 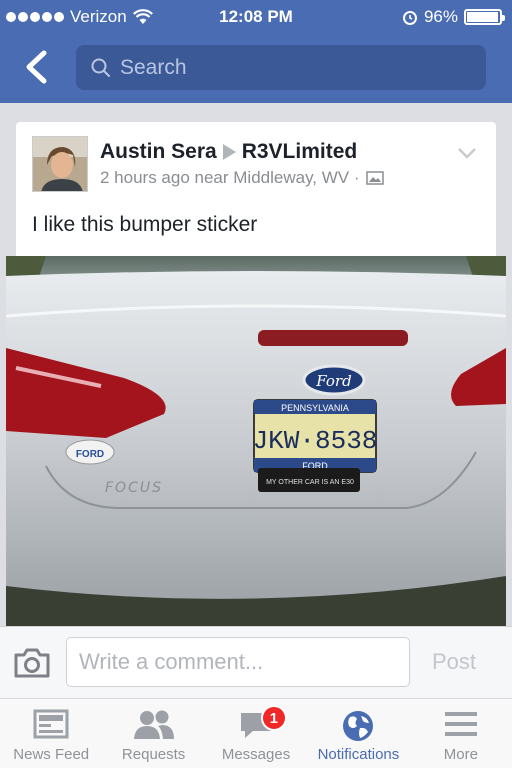 What do you see at coordinates (145, 224) in the screenshot?
I see `post-text: I like this bumper sticker` at bounding box center [145, 224].